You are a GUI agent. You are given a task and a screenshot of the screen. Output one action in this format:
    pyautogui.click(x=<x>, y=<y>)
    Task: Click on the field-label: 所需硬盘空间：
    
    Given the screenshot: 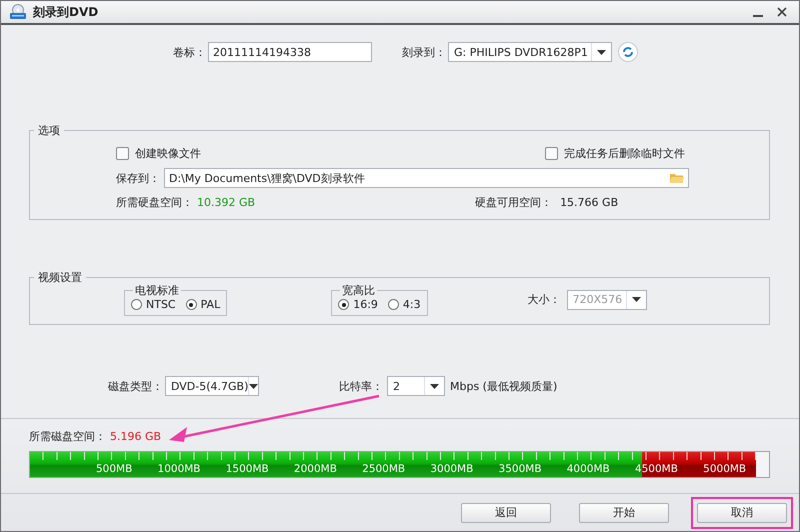 What is the action you would take?
    pyautogui.click(x=154, y=202)
    